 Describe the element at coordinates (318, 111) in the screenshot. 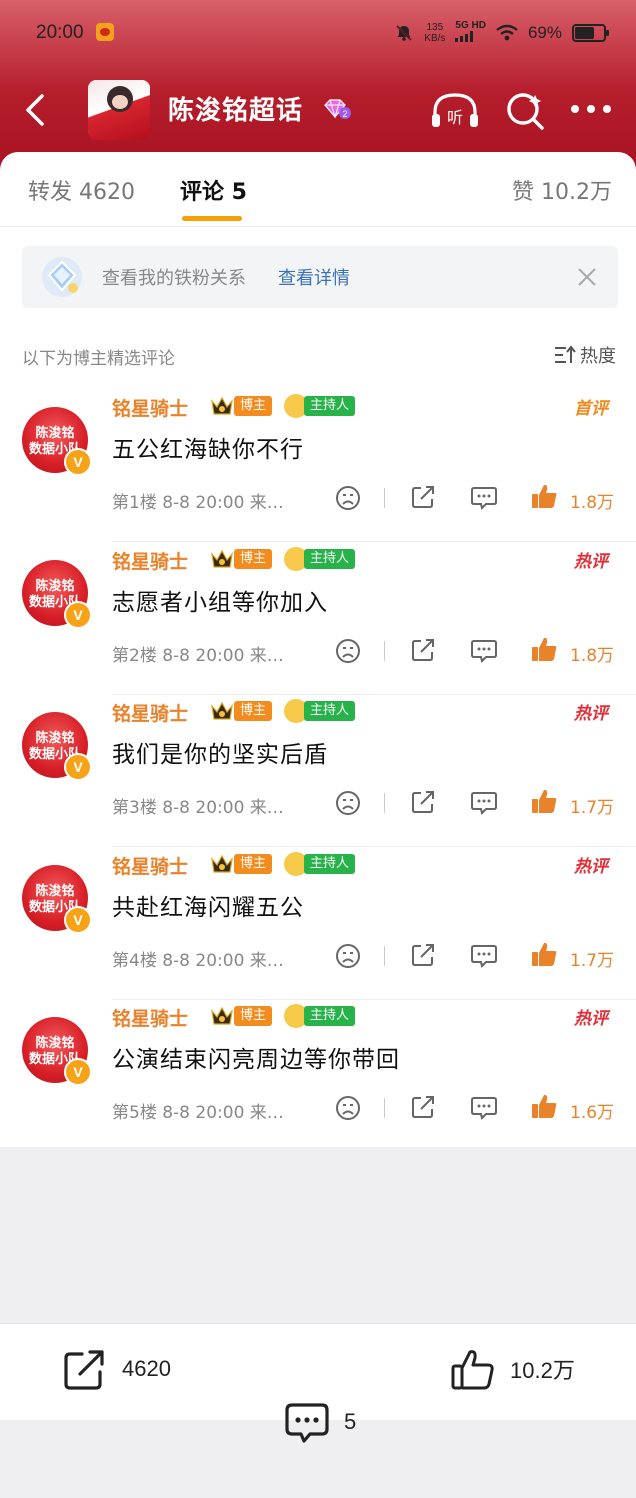

I see `nav-bar: 陈浚铭超话 2 听` at that location.